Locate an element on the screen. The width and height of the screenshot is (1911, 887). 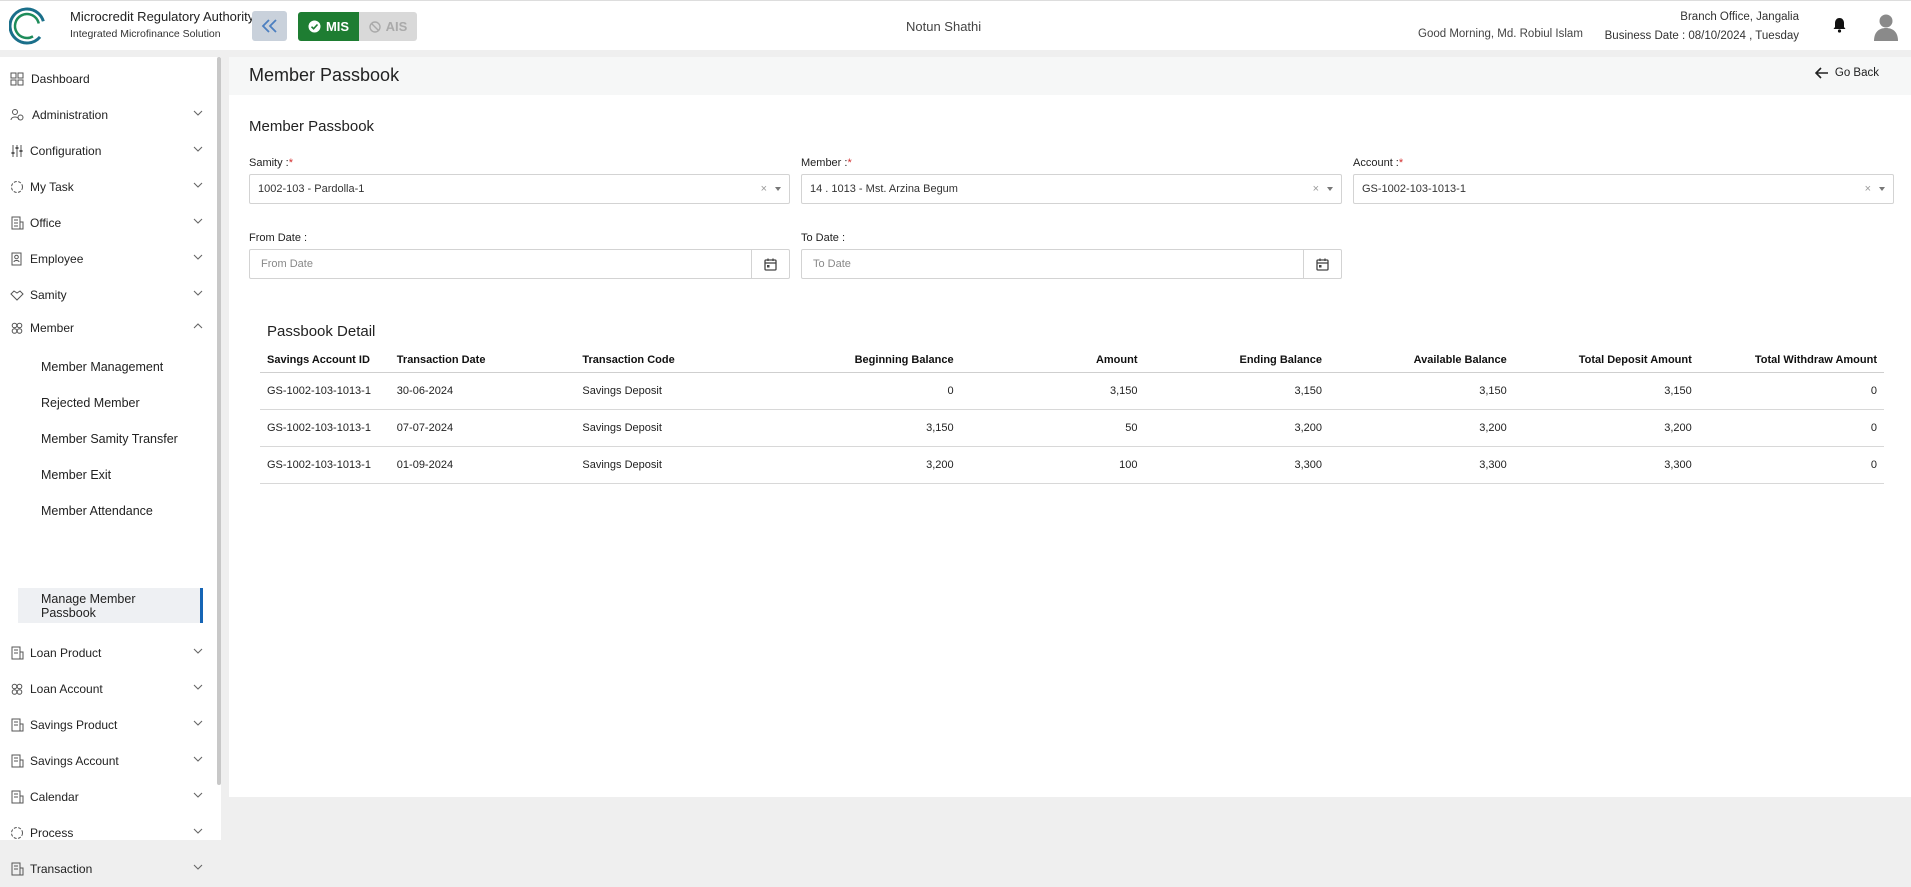
sliders-icon is located at coordinates (17, 151).